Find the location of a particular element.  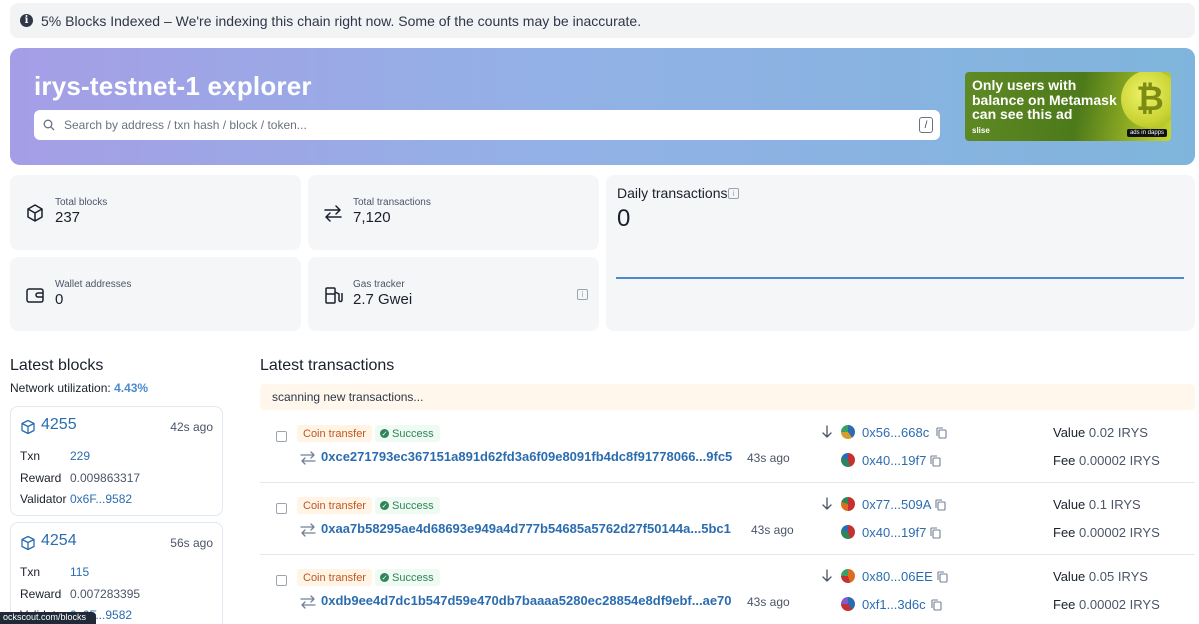

stat-total-blocks: Total blocks 237 is located at coordinates (155, 212).